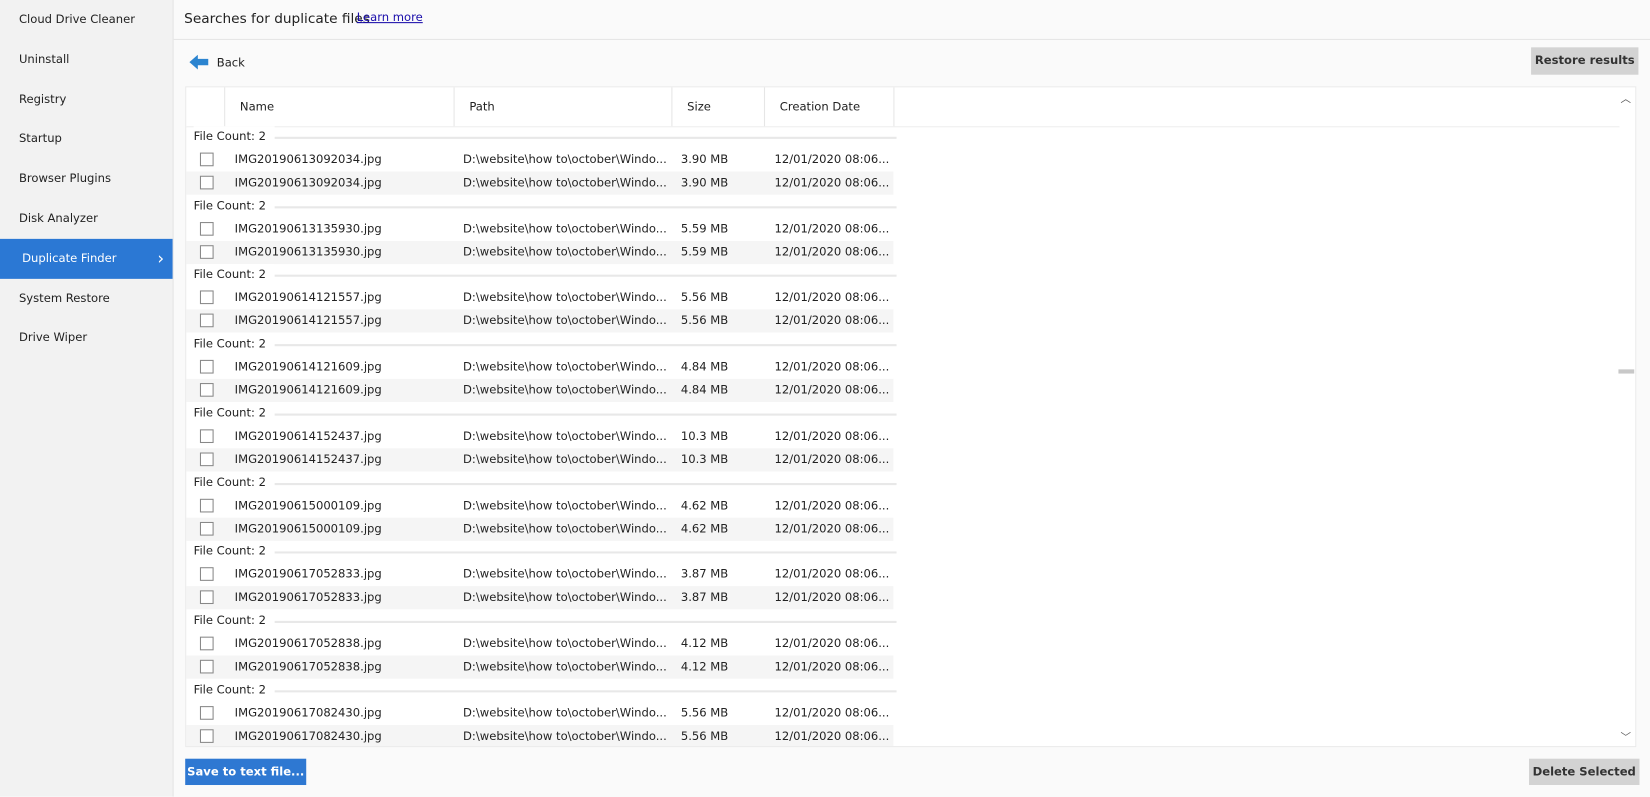  What do you see at coordinates (717, 107) in the screenshot?
I see `column-size: Size` at bounding box center [717, 107].